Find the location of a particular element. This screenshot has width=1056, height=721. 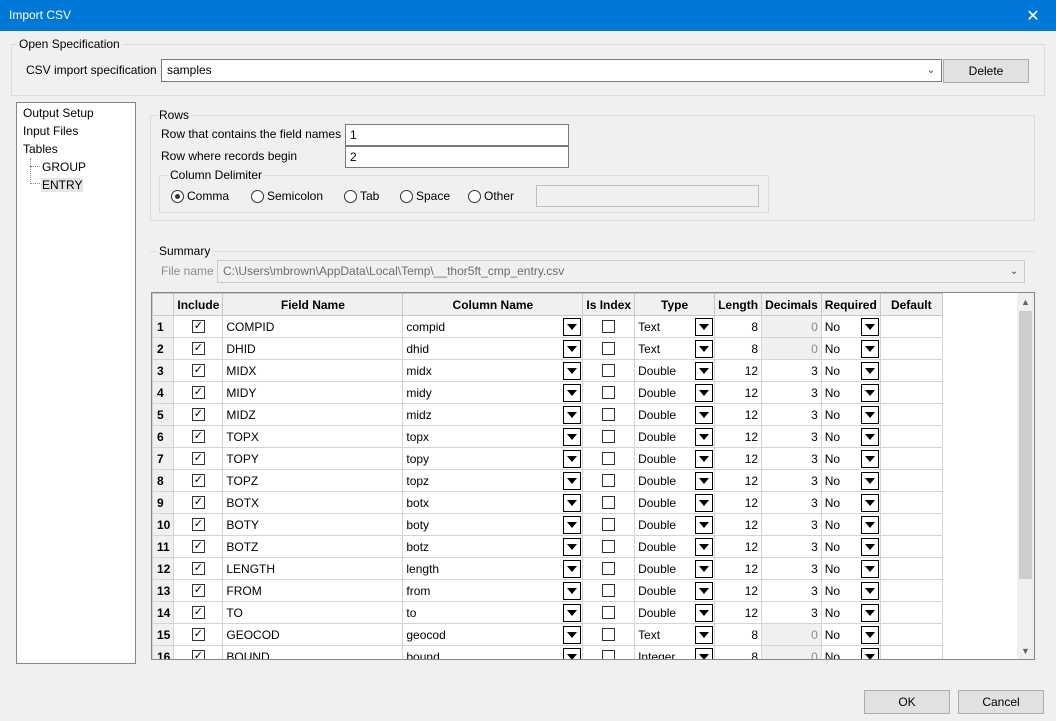

header-column-name: Column Name is located at coordinates (493, 304).